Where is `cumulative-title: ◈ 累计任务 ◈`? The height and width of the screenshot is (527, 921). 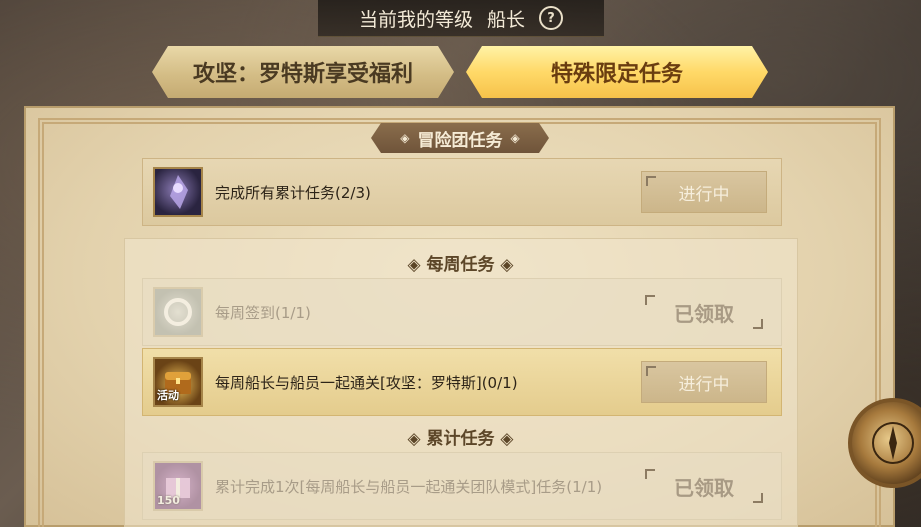 cumulative-title: ◈ 累计任务 ◈ is located at coordinates (460, 439).